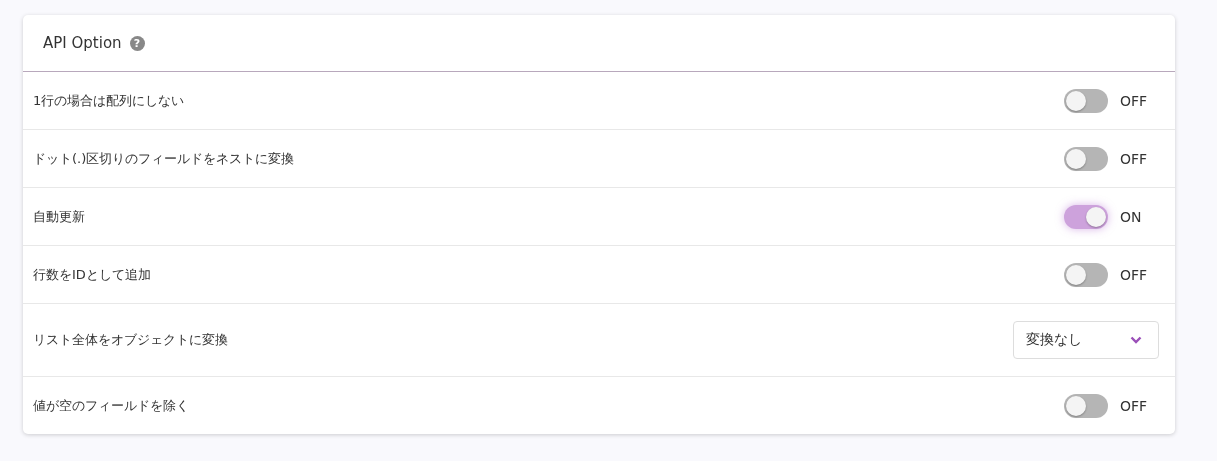 The image size is (1217, 461). I want to click on option-label: ドット(.)区切りのフィールドをネストに変換, so click(164, 158).